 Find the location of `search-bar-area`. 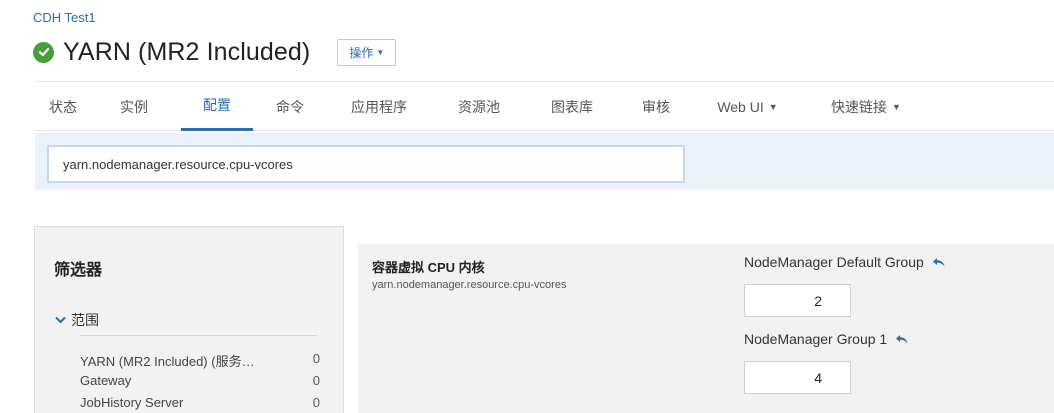

search-bar-area is located at coordinates (544, 161).